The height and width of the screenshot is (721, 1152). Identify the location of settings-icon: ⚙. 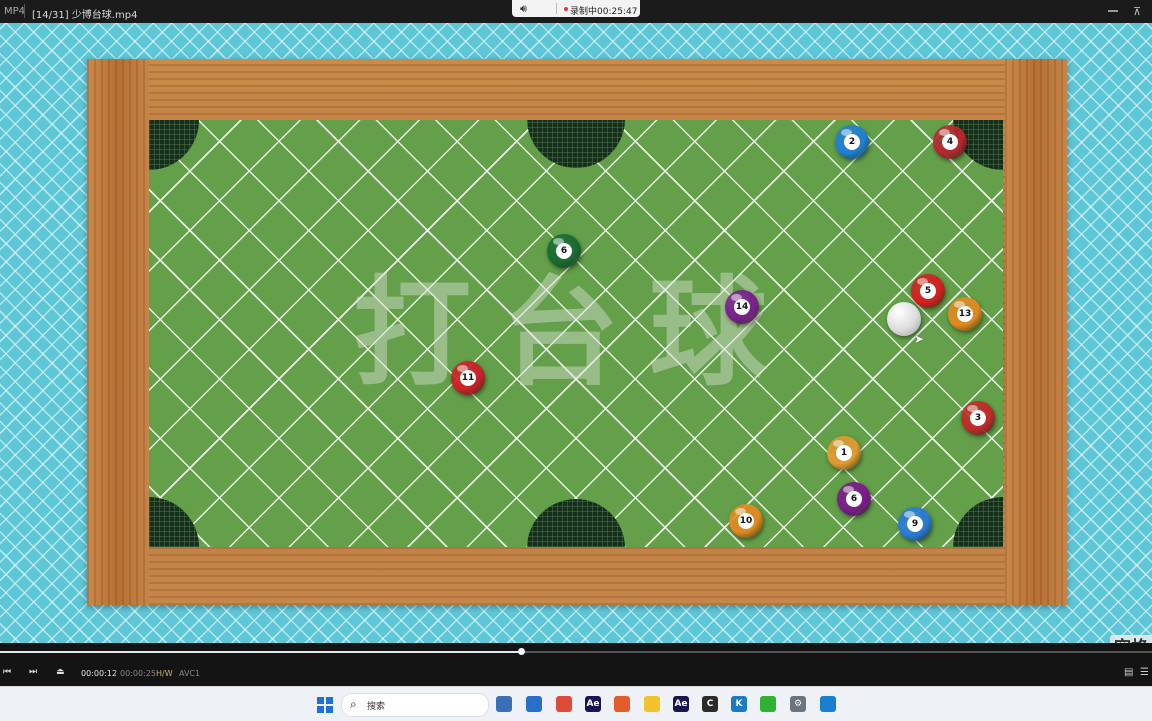
(798, 704).